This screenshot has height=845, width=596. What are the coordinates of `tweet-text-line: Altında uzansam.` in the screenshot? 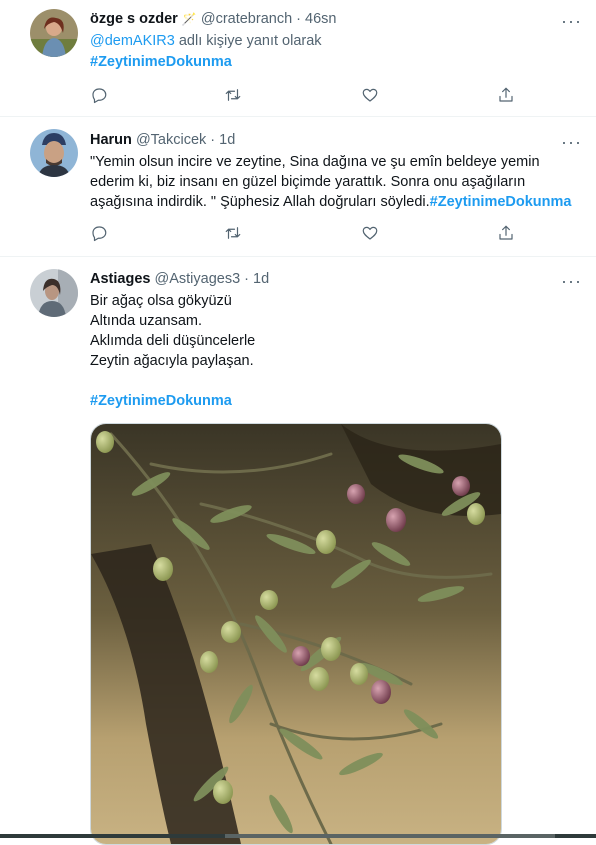 It's located at (146, 321).